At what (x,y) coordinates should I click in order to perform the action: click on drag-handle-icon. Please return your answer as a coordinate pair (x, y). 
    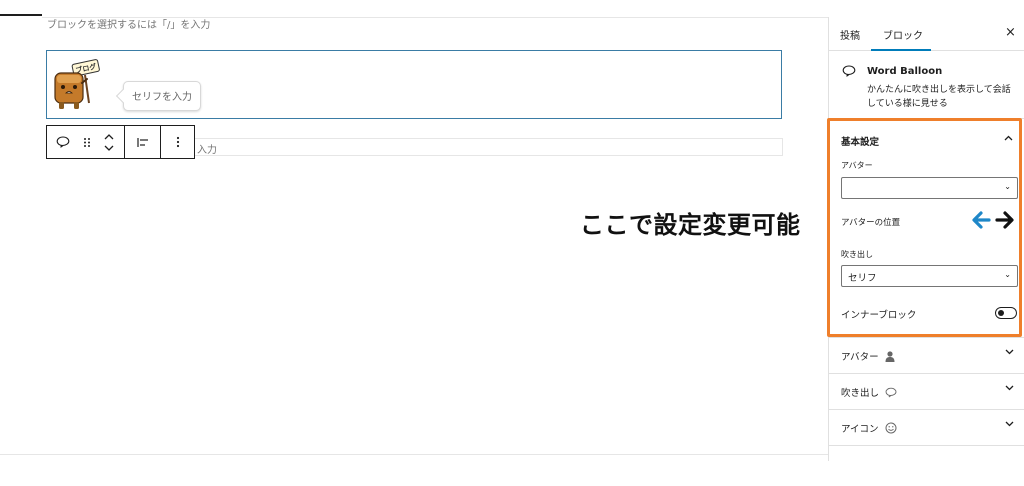
    Looking at the image, I should click on (86, 142).